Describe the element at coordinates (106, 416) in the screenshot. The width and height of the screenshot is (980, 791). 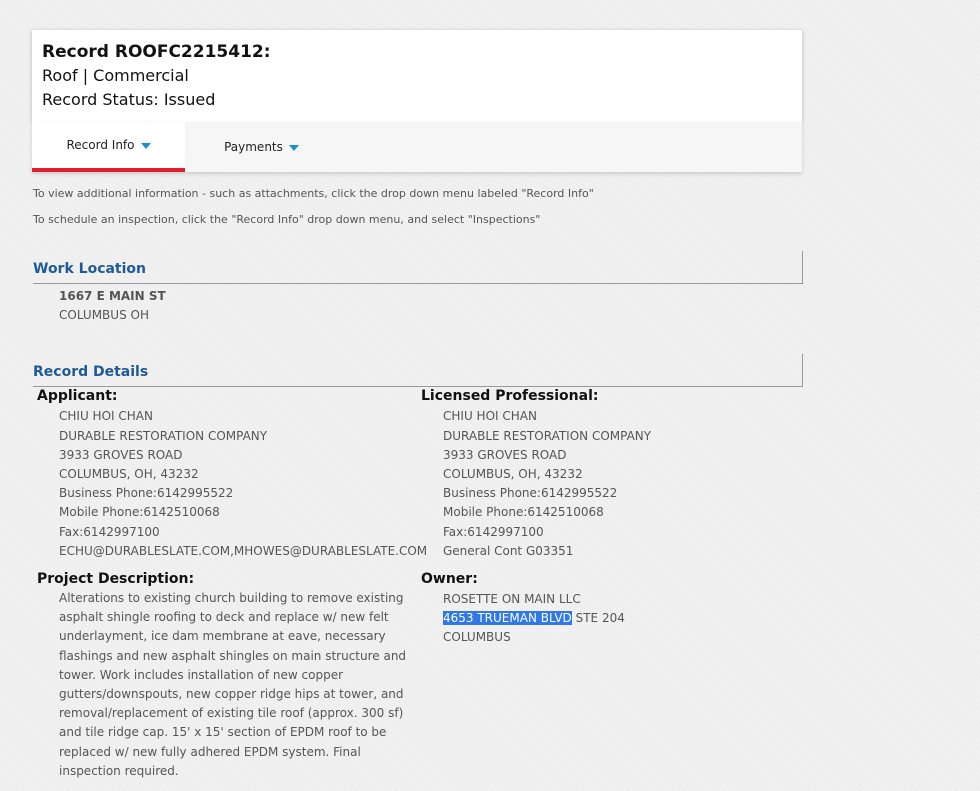
I see `applicant-name: CHIU HOI CHAN` at that location.